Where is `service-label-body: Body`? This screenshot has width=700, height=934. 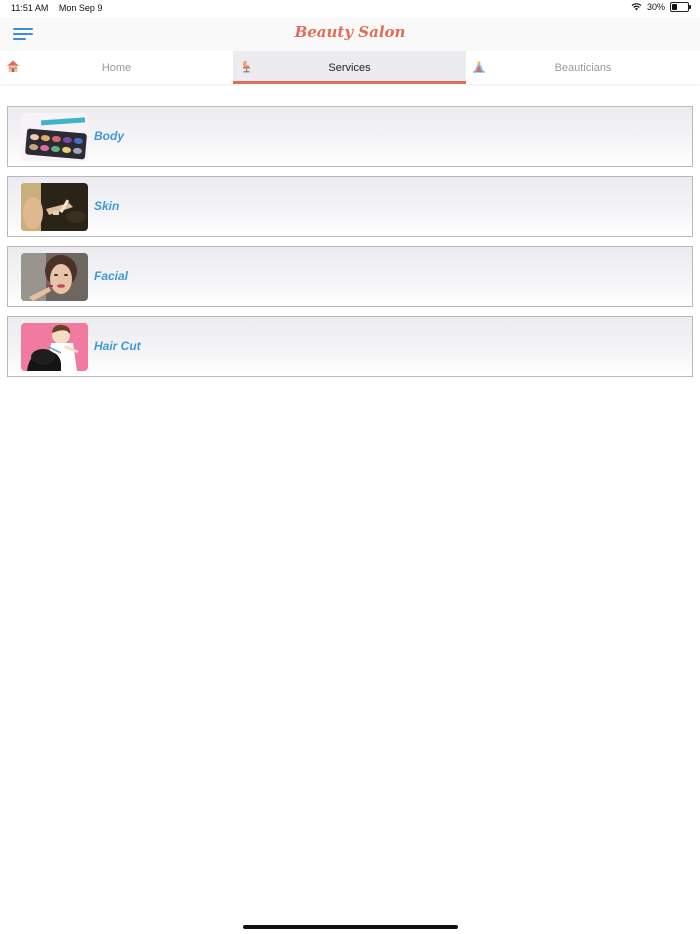
service-label-body: Body is located at coordinates (109, 136).